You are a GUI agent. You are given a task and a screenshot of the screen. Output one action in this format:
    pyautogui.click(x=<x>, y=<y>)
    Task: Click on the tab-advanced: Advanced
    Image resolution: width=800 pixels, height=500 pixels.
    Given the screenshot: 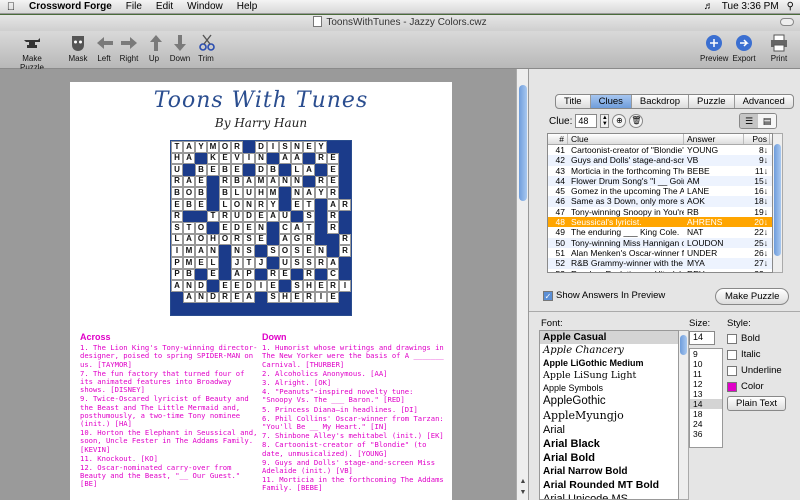 What is the action you would take?
    pyautogui.click(x=764, y=101)
    